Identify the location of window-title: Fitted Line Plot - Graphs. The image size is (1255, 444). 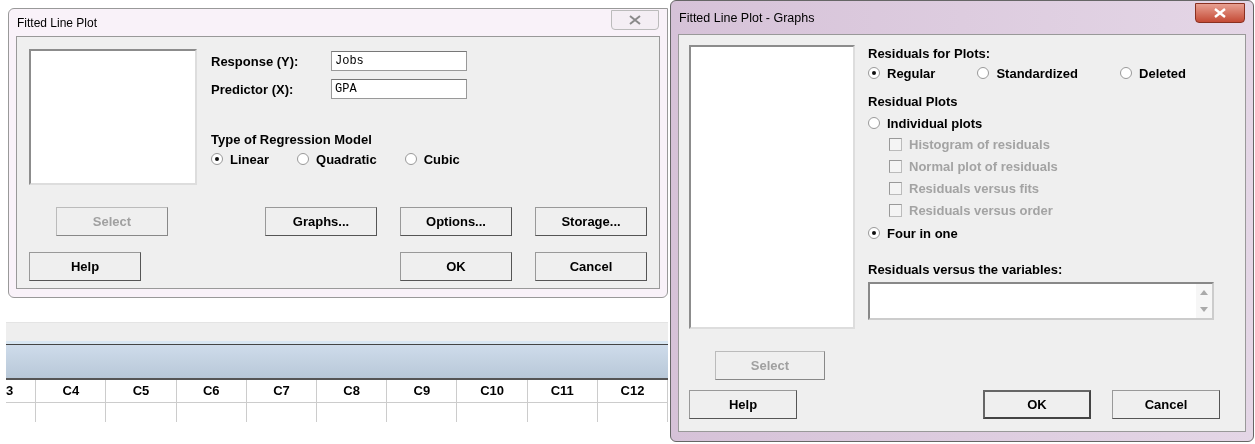
(747, 17).